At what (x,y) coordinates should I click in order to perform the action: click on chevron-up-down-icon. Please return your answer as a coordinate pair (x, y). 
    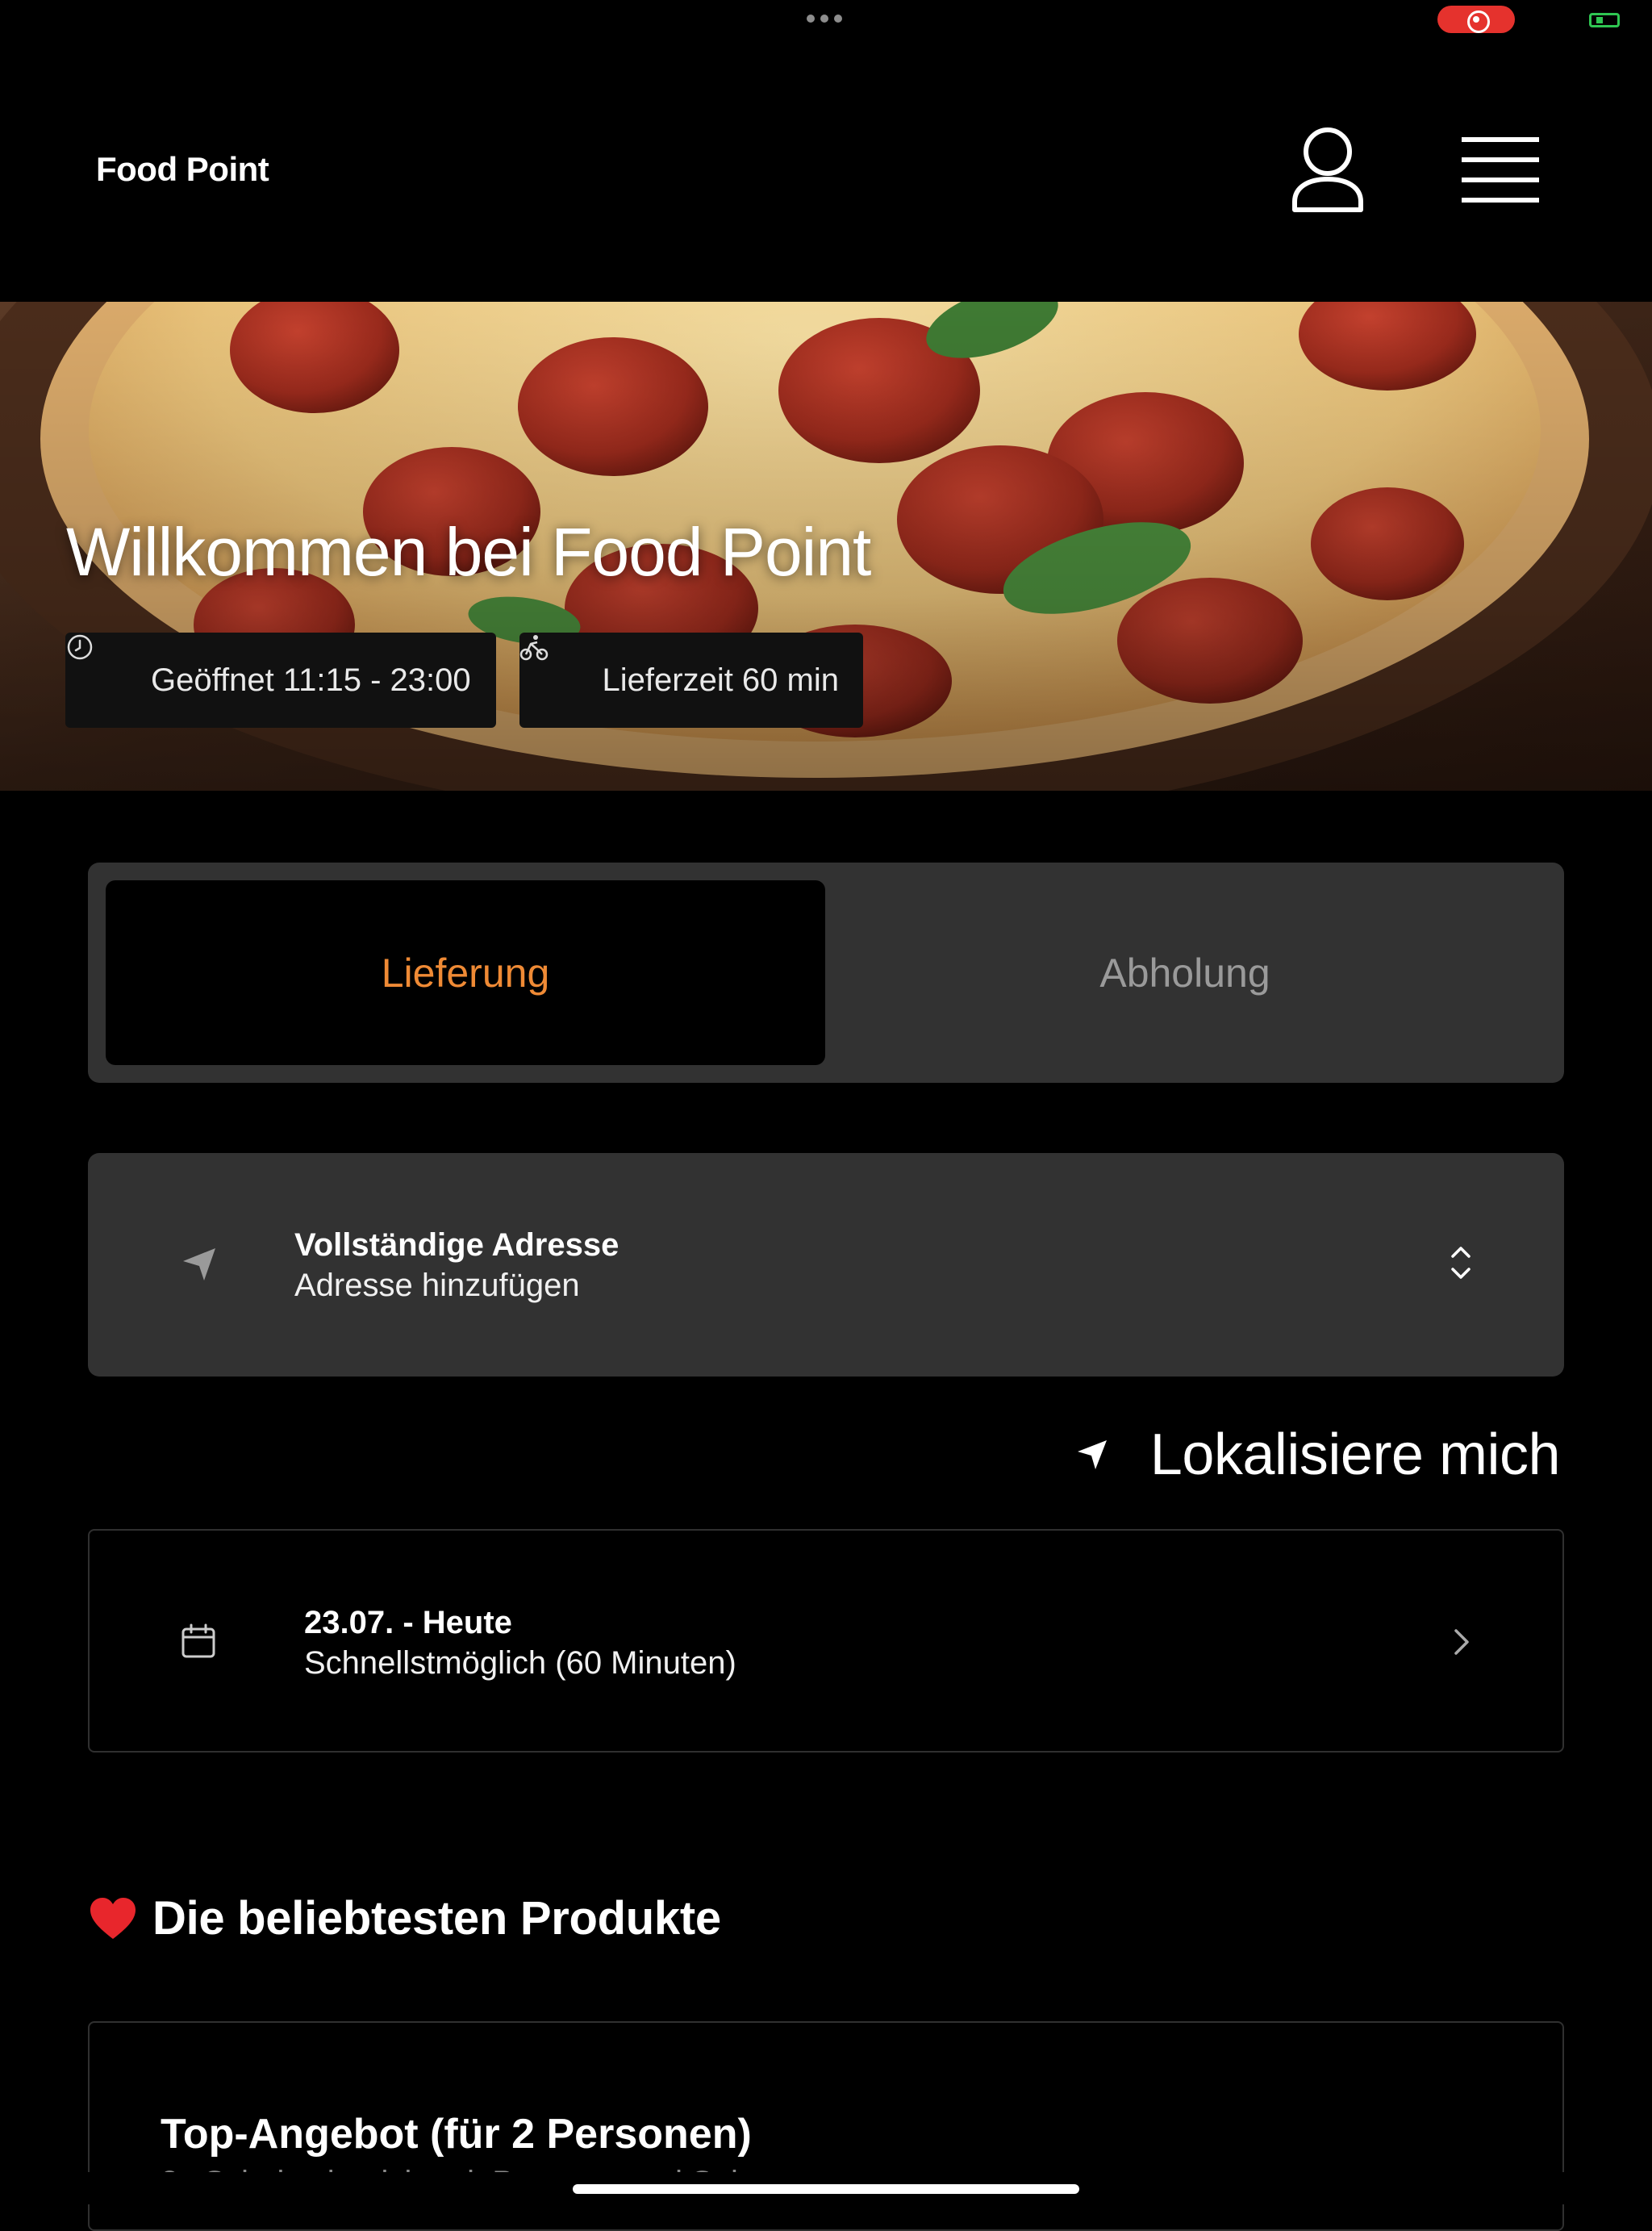
    Looking at the image, I should click on (1461, 1263).